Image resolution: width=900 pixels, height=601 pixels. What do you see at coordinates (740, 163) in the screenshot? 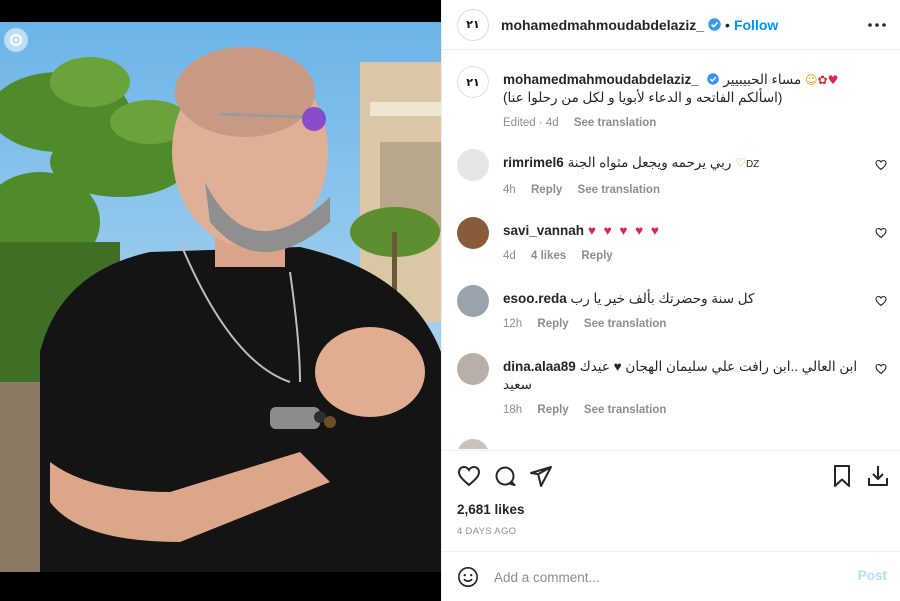
I see `hands-emoji-icon: ♡` at bounding box center [740, 163].